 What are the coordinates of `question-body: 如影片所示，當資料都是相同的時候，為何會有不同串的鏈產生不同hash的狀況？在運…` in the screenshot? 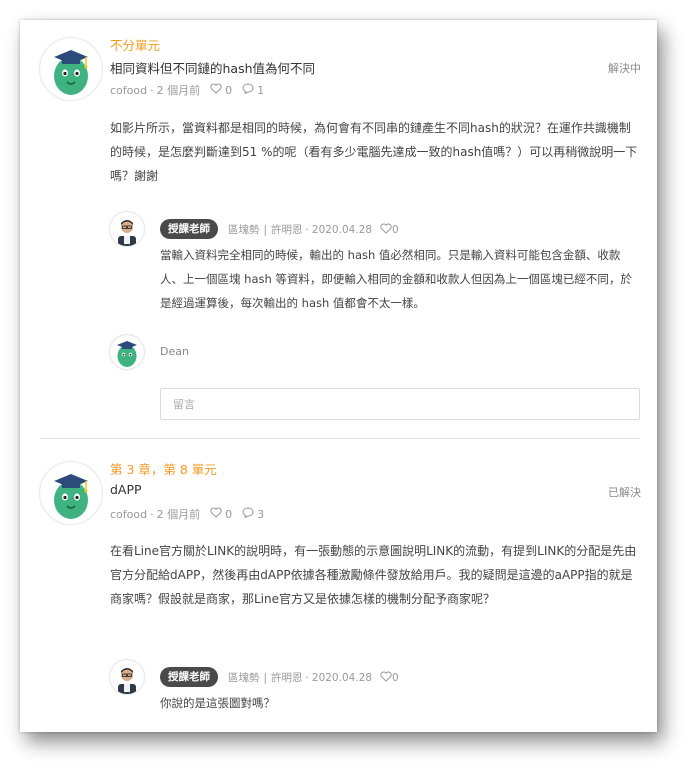 It's located at (374, 152).